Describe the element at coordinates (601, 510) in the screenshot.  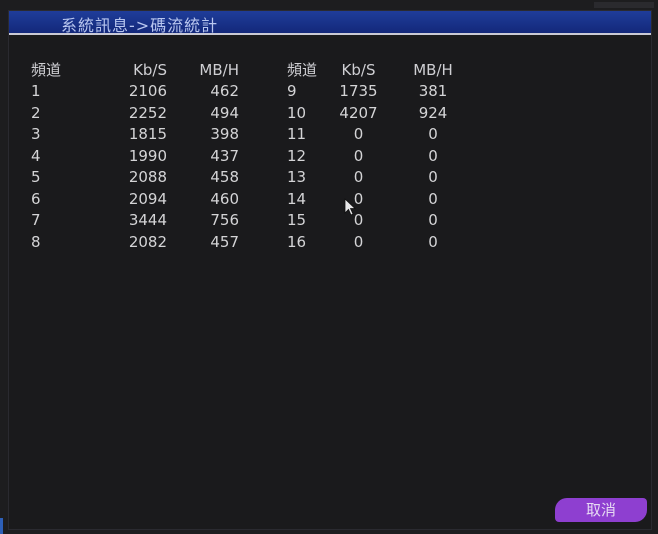
I see `cancel-button: 取消` at that location.